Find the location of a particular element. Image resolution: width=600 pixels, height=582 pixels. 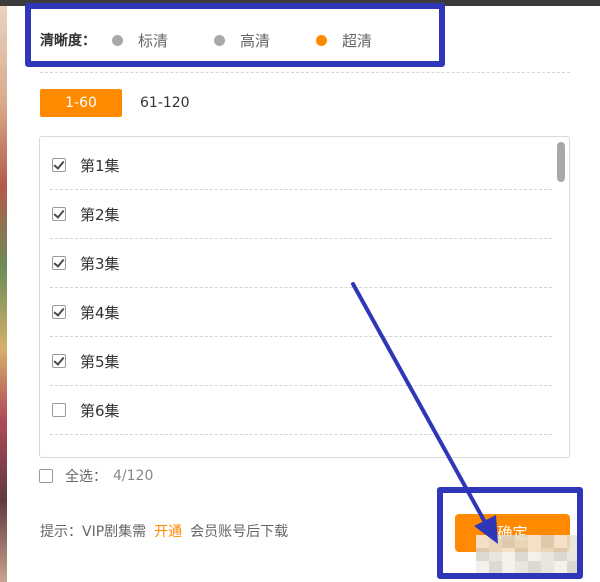

episode-label: 第4集 is located at coordinates (100, 312).